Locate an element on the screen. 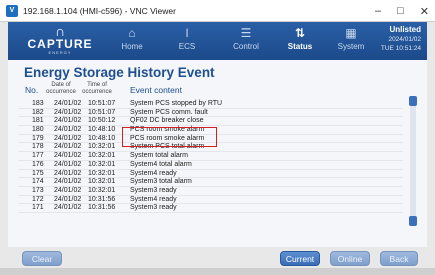  close-button: ✕ is located at coordinates (424, 11).